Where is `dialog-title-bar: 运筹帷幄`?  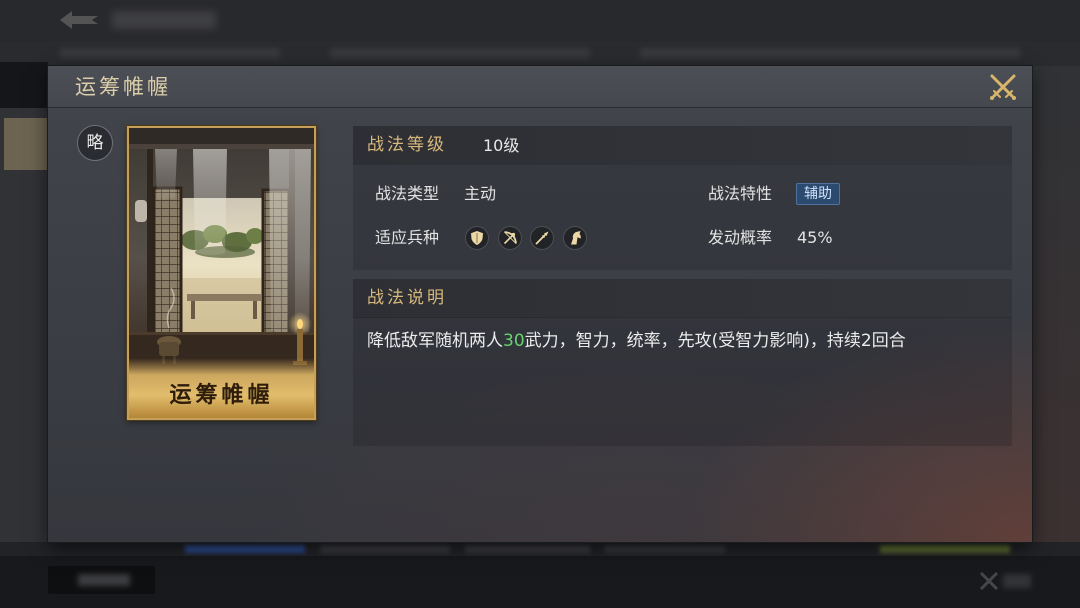 dialog-title-bar: 运筹帷幄 is located at coordinates (540, 87).